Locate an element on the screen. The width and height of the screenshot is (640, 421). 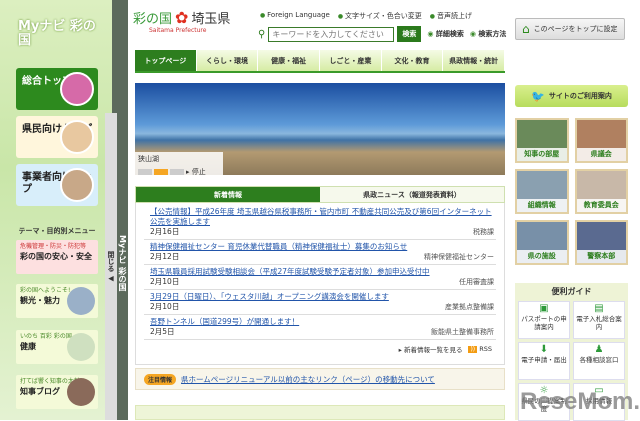
tab-living: くらし・環境 is located at coordinates (227, 60).